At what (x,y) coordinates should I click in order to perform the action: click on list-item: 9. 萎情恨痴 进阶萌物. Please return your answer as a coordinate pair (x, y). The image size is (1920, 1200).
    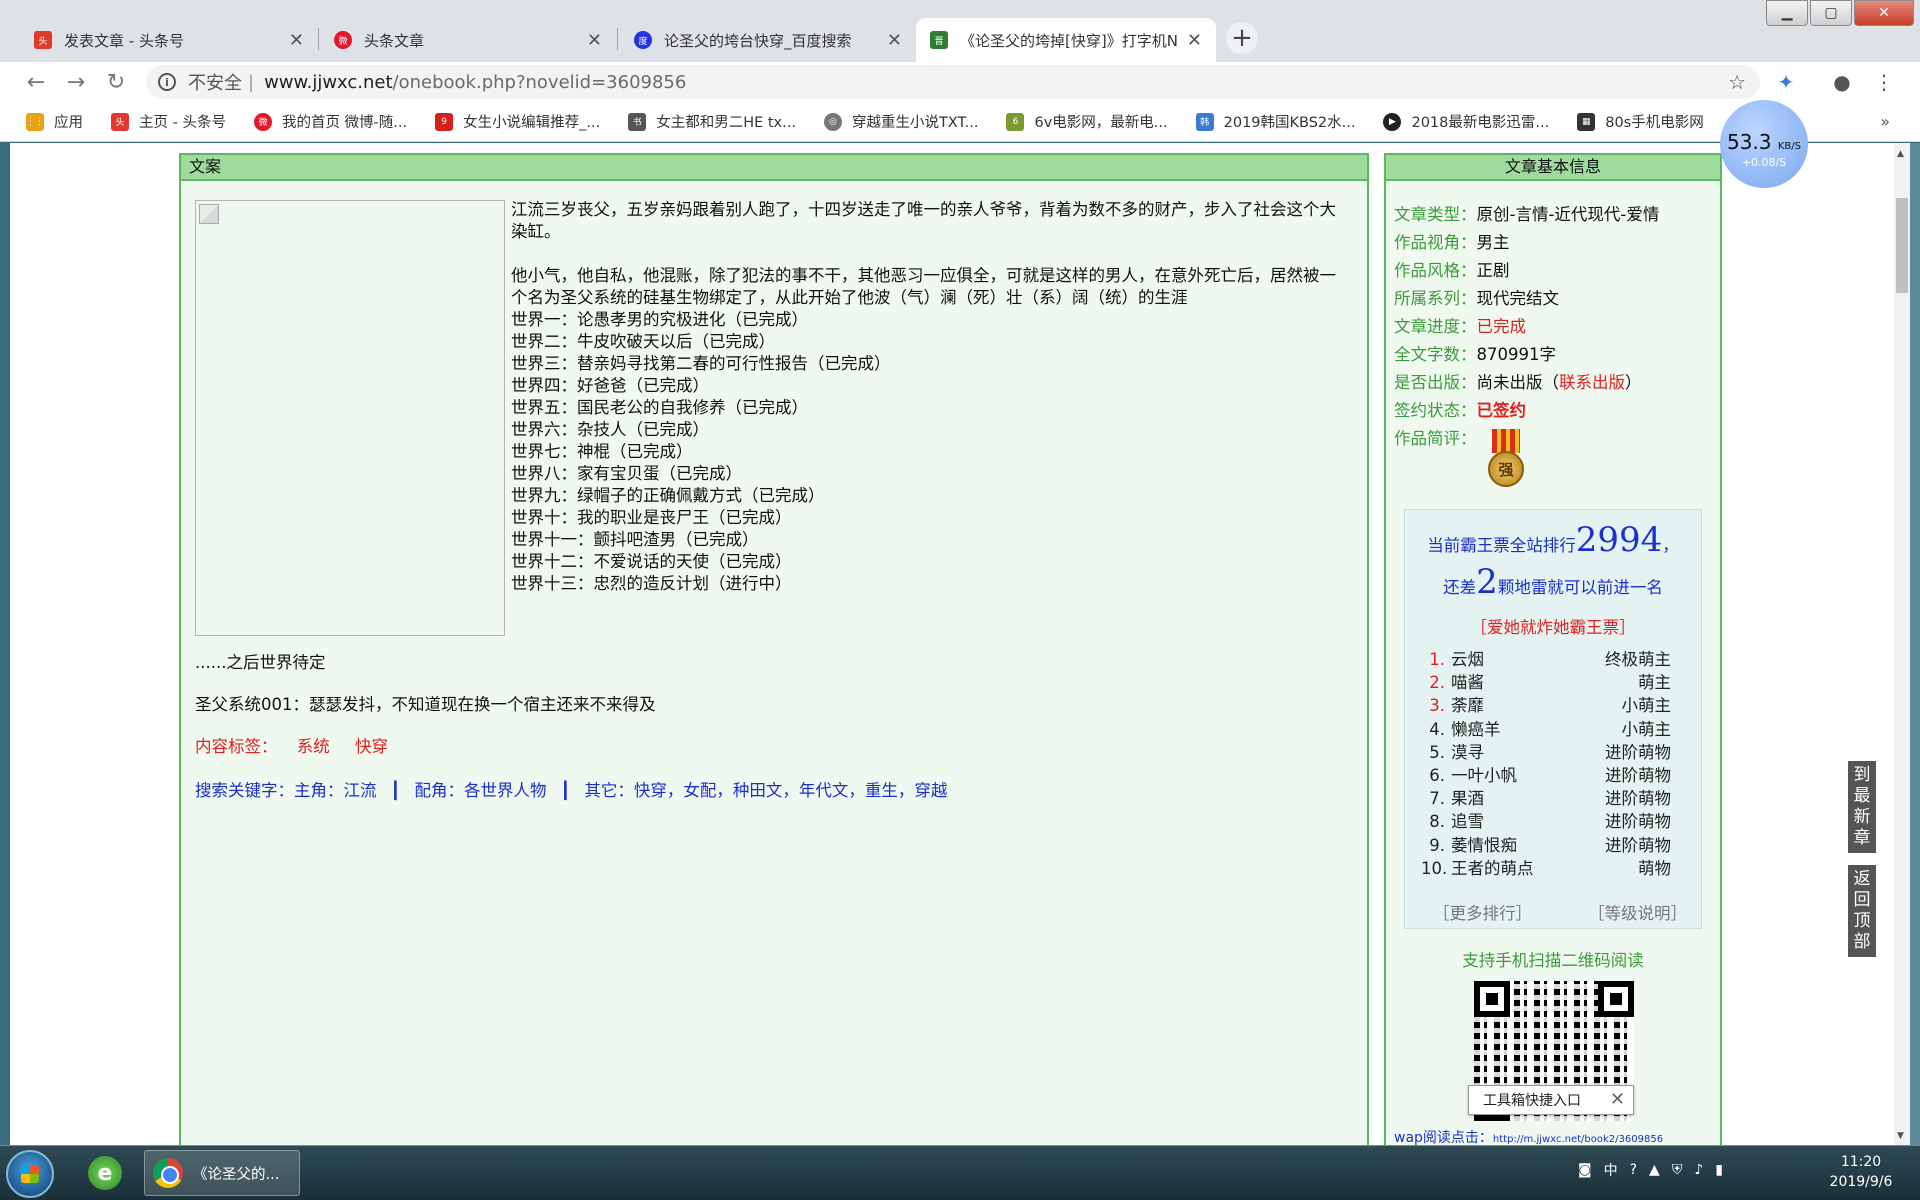
    Looking at the image, I should click on (1546, 845).